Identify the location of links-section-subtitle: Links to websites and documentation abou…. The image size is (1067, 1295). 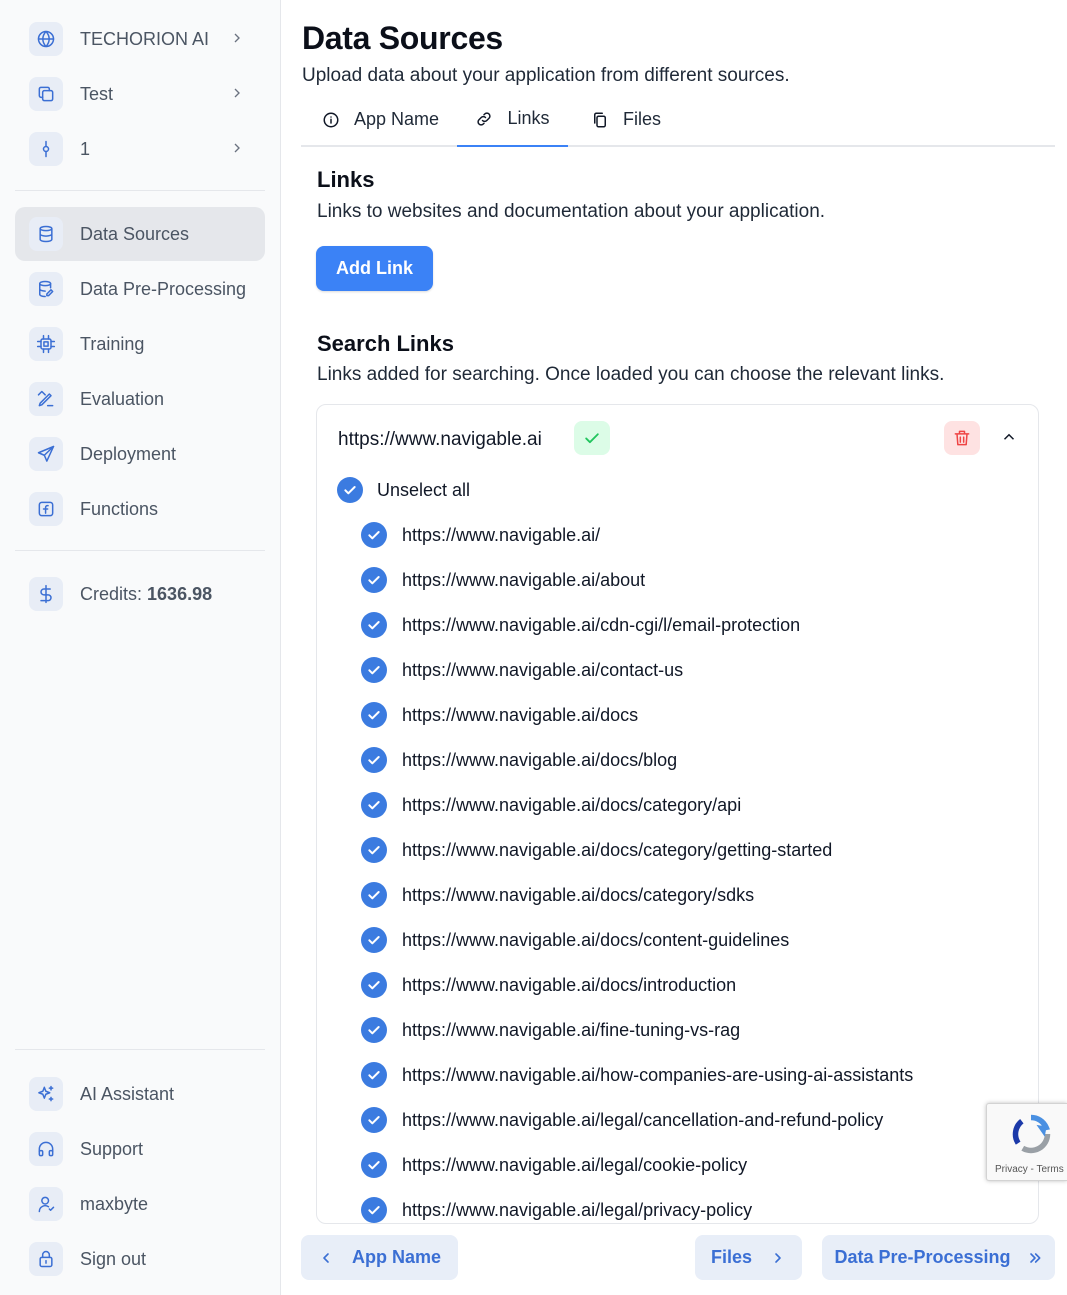
(571, 211).